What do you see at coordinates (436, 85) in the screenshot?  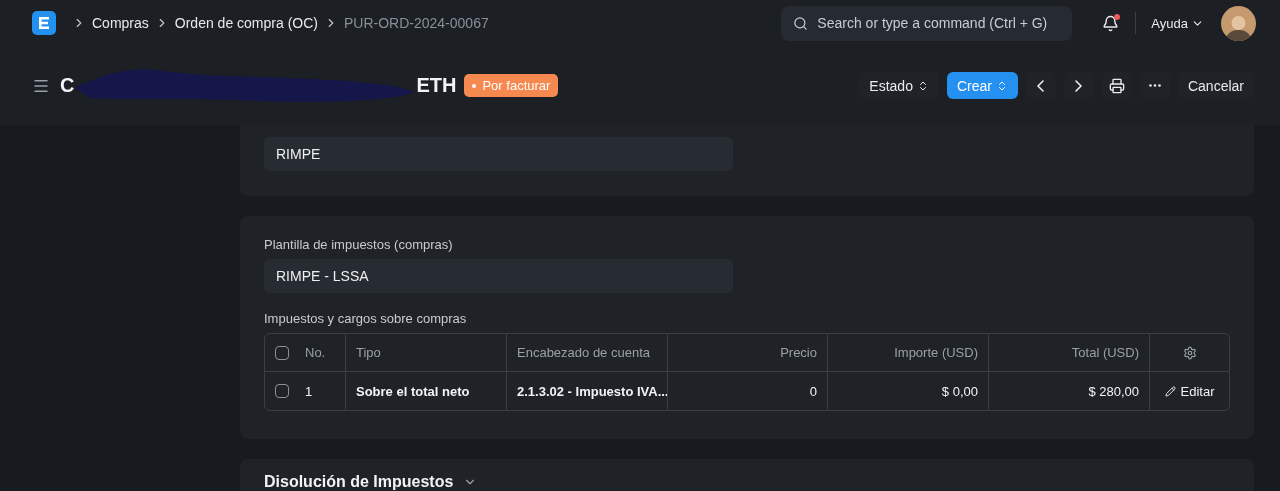 I see `page-title: ETH` at bounding box center [436, 85].